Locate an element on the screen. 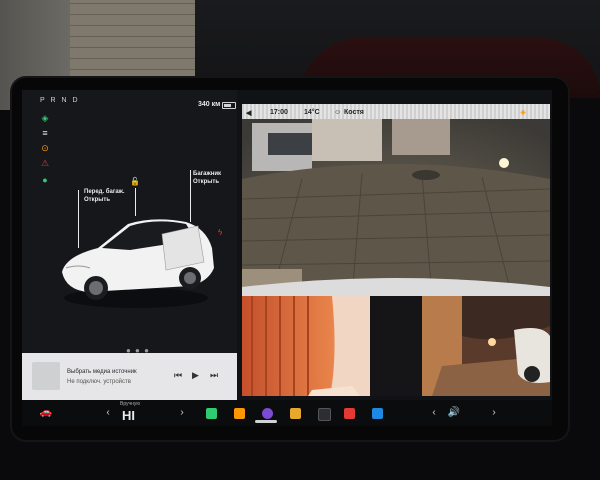 This screenshot has height=480, width=600. tire-warning-icon: ⊙ is located at coordinates (45, 148).